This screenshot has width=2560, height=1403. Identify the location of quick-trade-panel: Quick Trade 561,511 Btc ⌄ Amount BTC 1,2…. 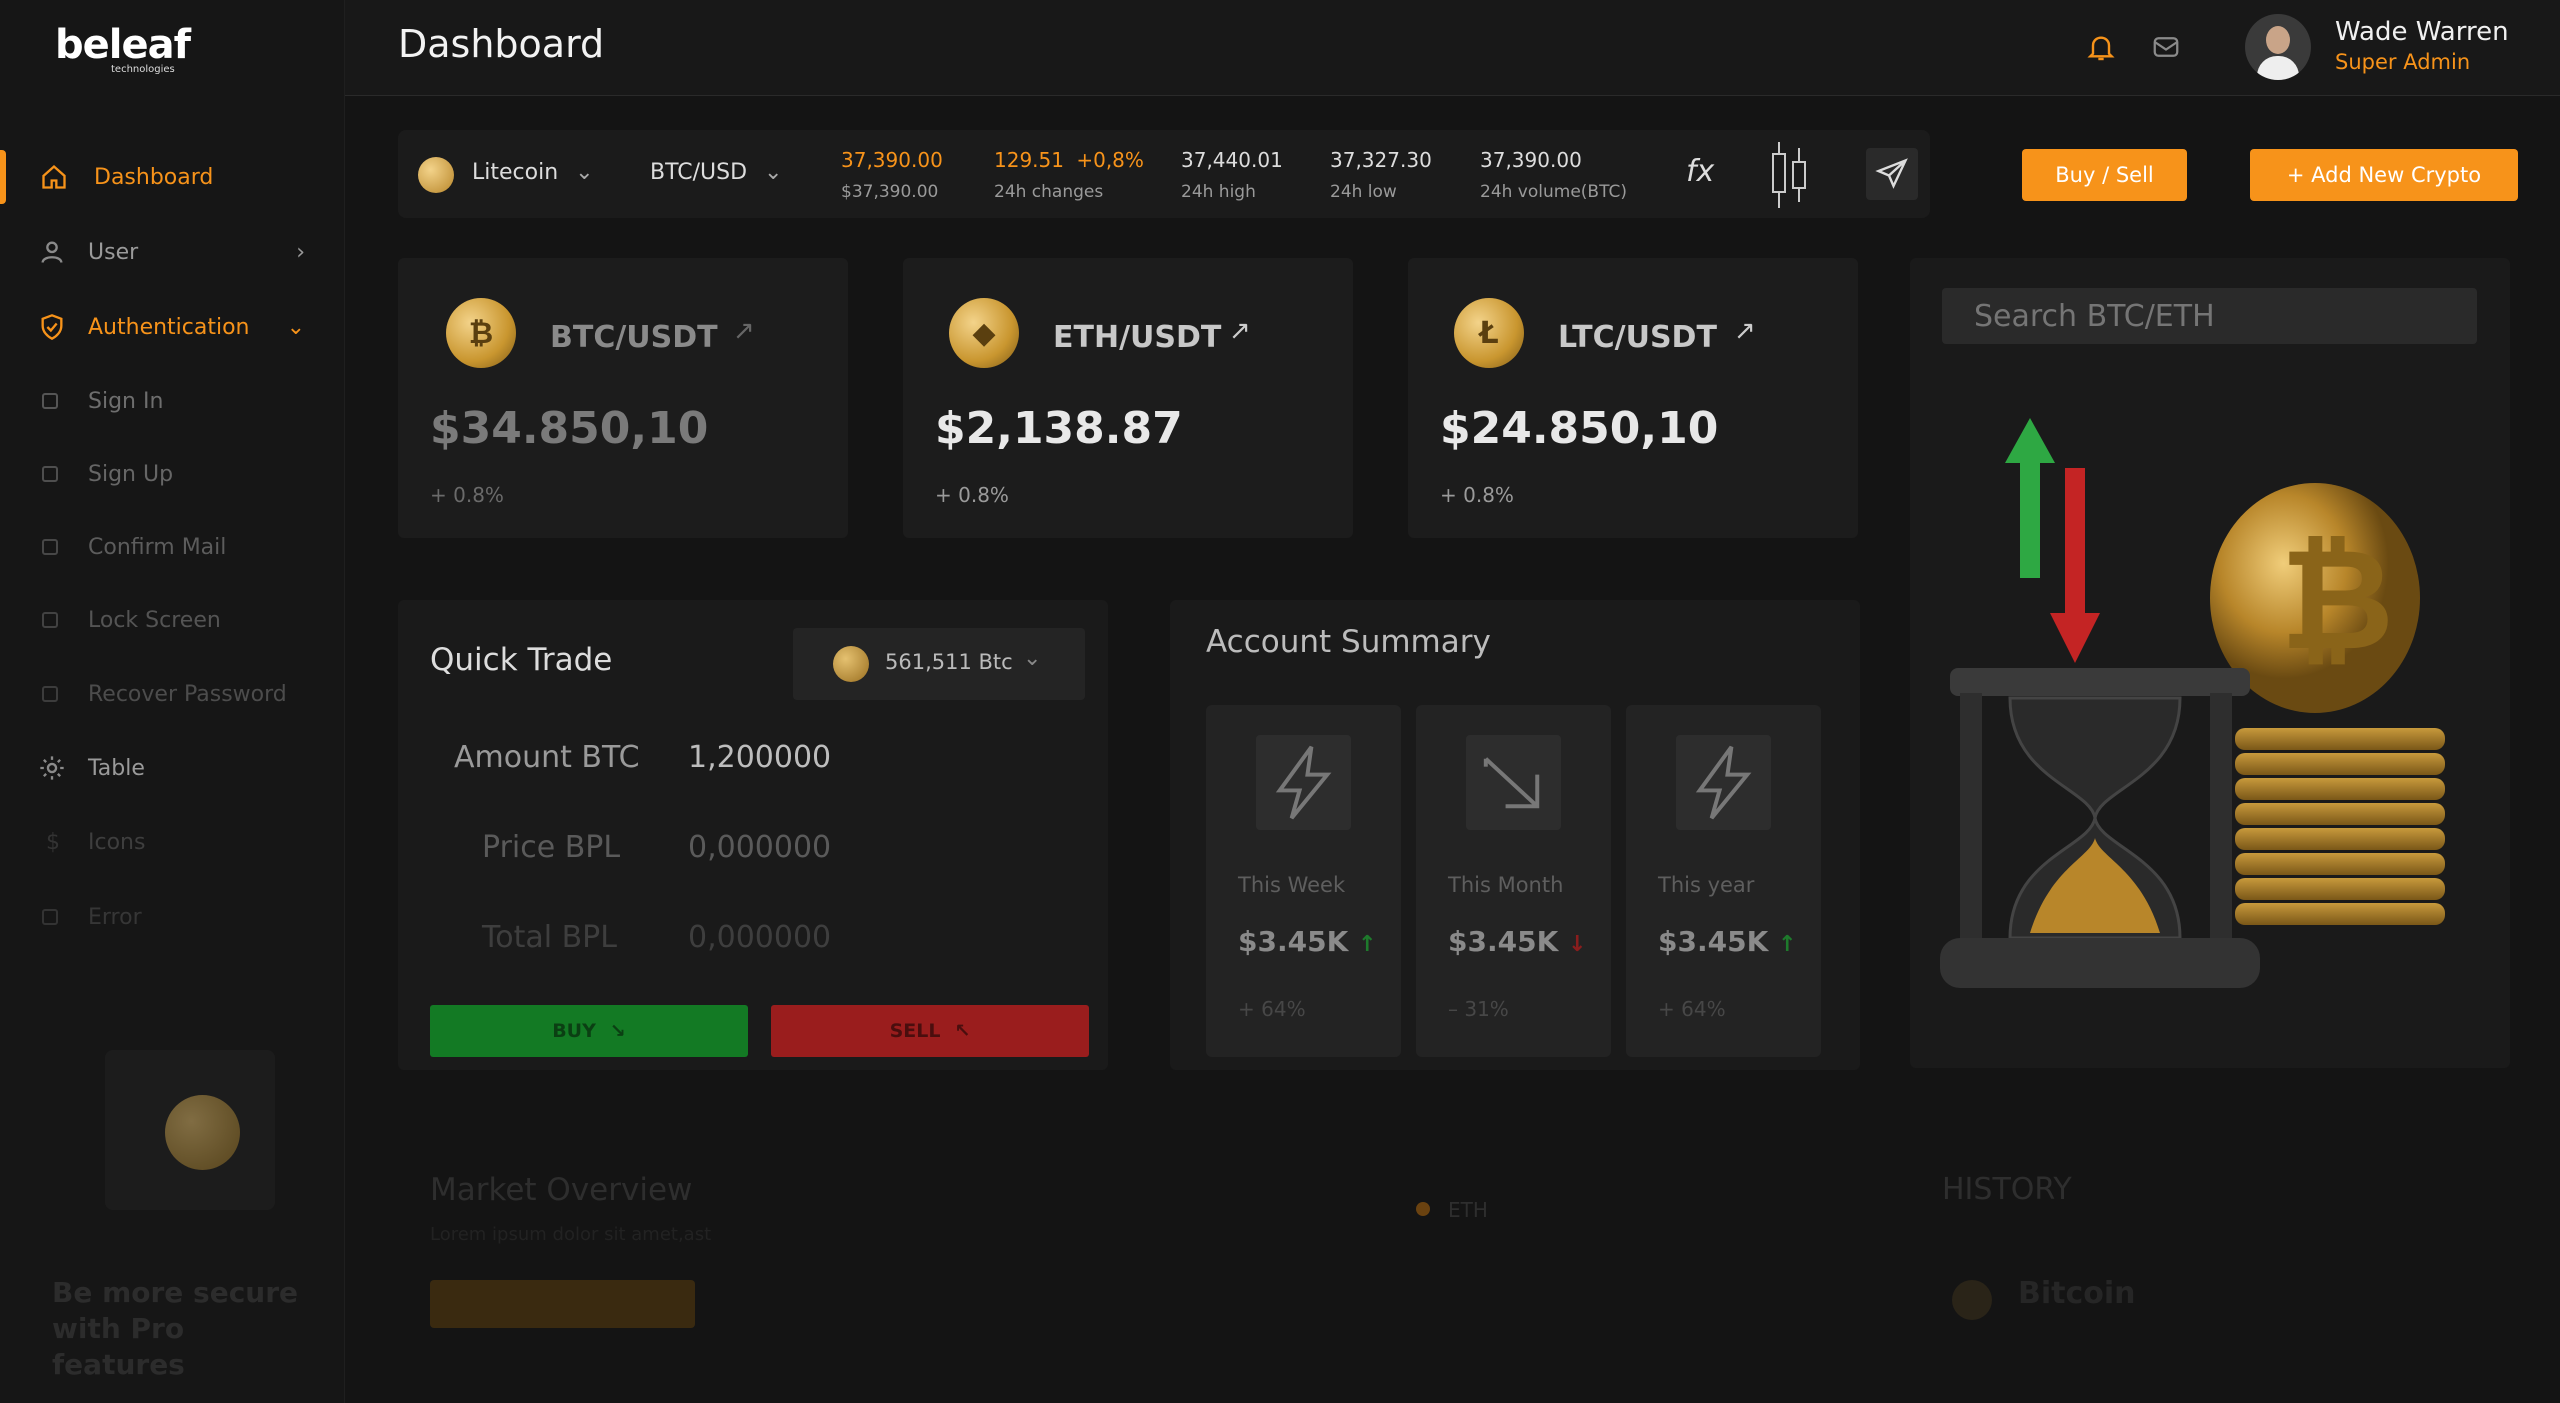
(753, 835).